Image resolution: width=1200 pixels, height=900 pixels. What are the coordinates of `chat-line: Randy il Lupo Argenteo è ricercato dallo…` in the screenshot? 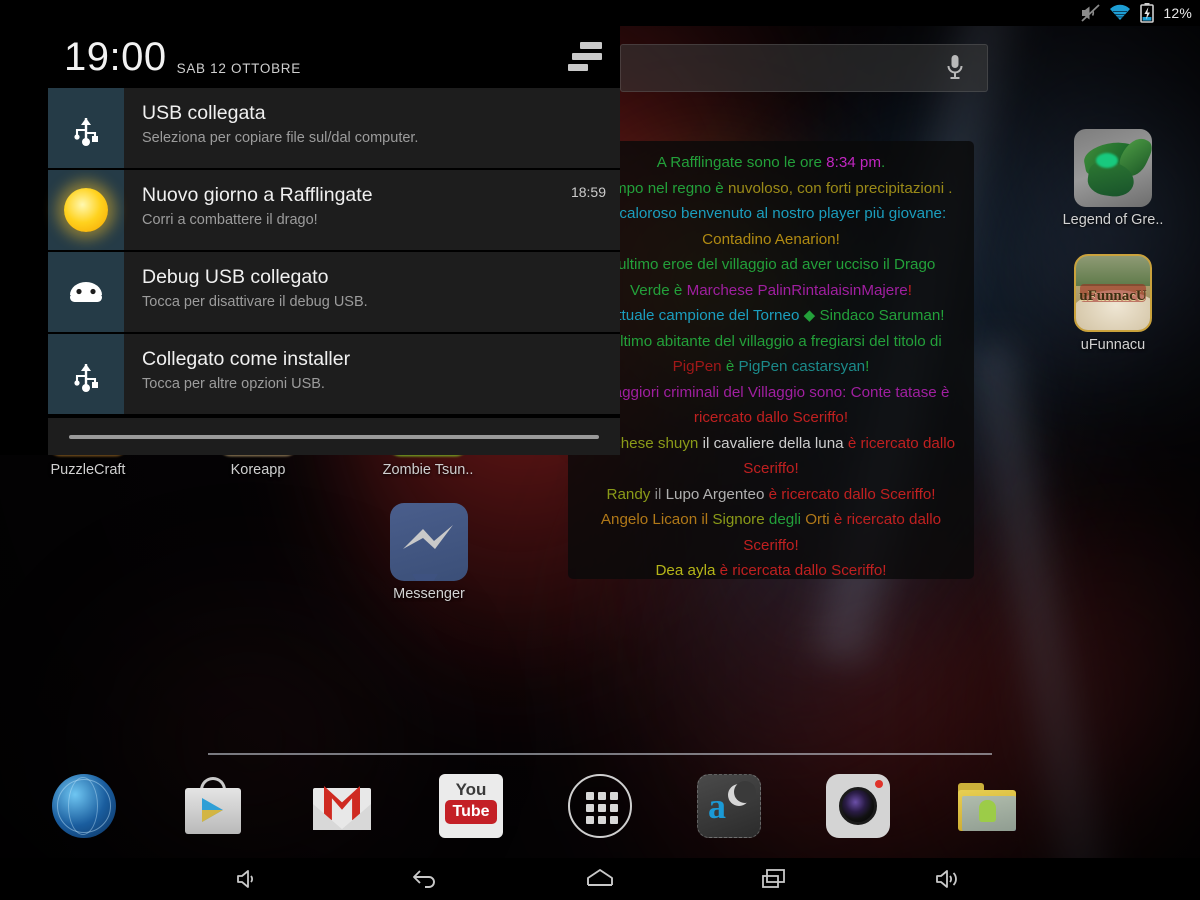 It's located at (771, 495).